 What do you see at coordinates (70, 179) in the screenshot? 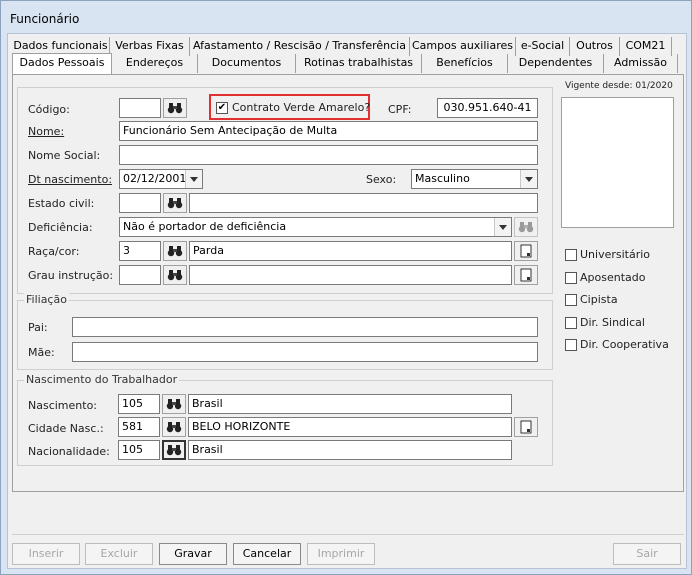
I see `dt-nascimento-label: Dt nascimento:` at bounding box center [70, 179].